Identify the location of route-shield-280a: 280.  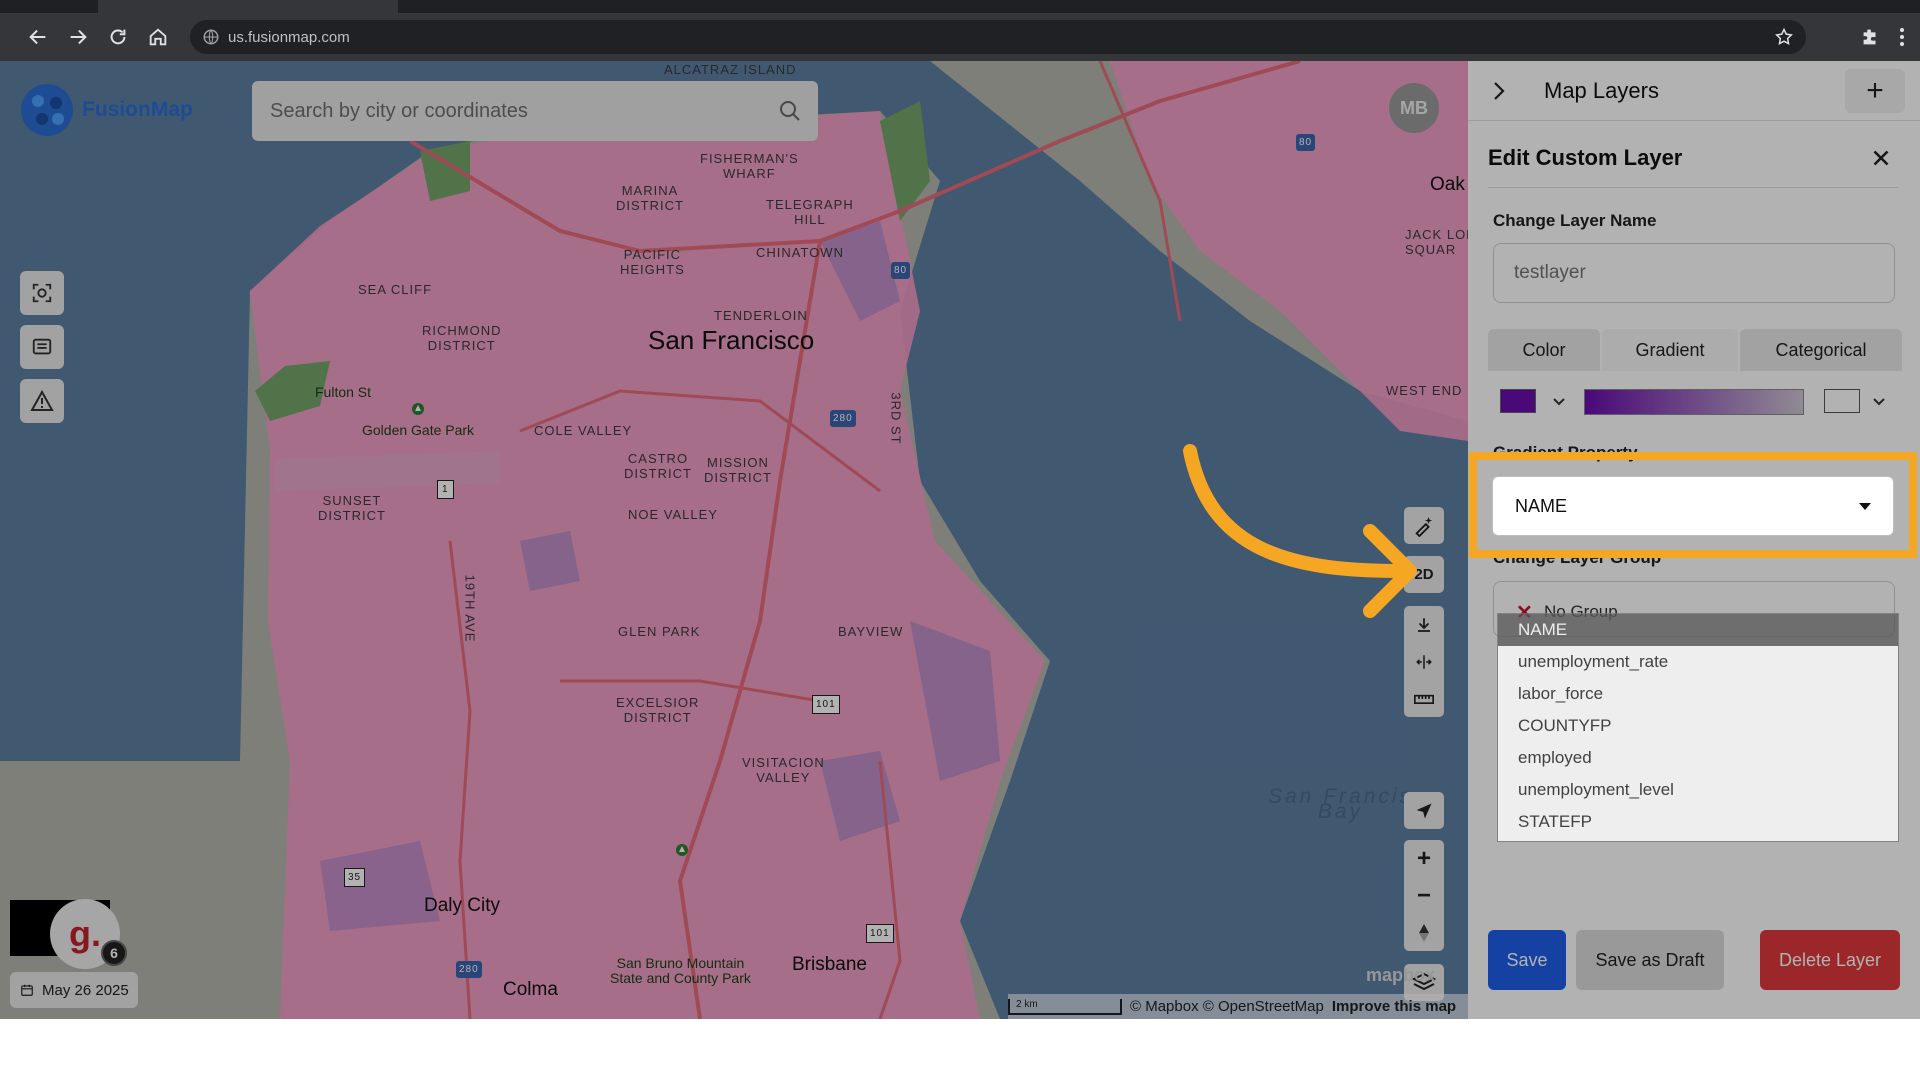
(843, 418).